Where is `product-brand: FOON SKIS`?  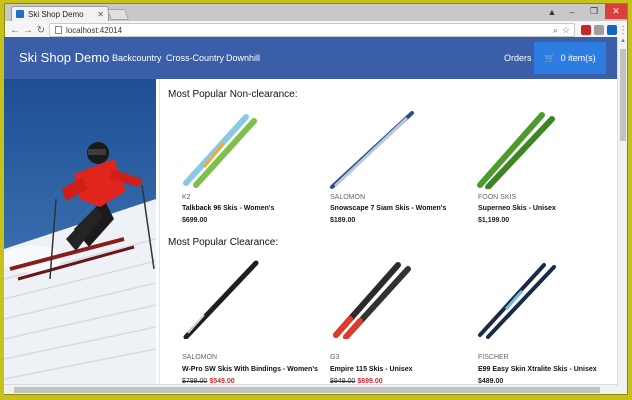 product-brand: FOON SKIS is located at coordinates (497, 197).